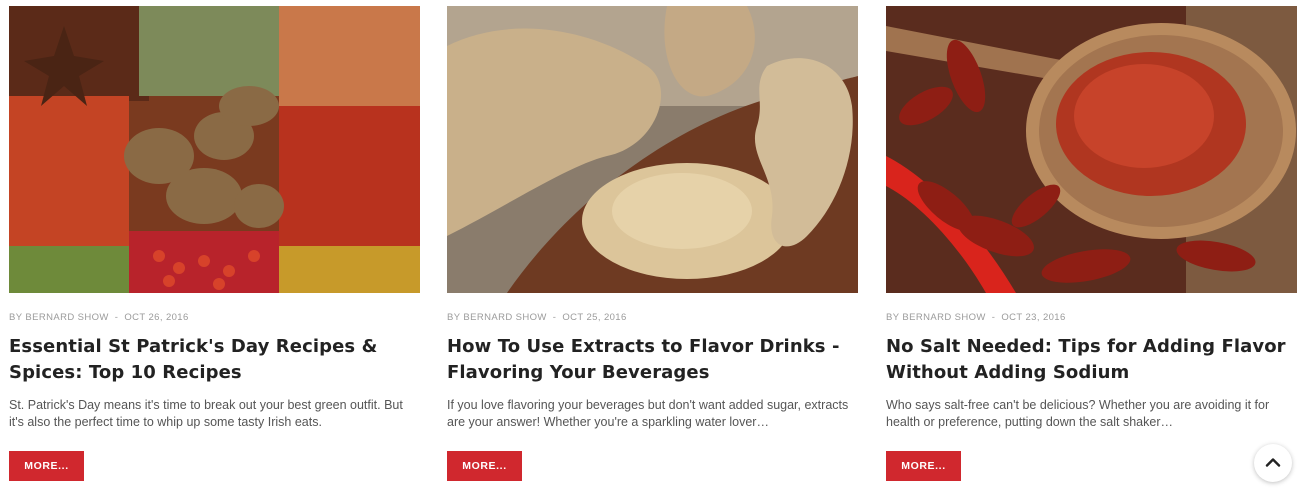 The height and width of the screenshot is (493, 1305). I want to click on chevron-up-icon, so click(1273, 463).